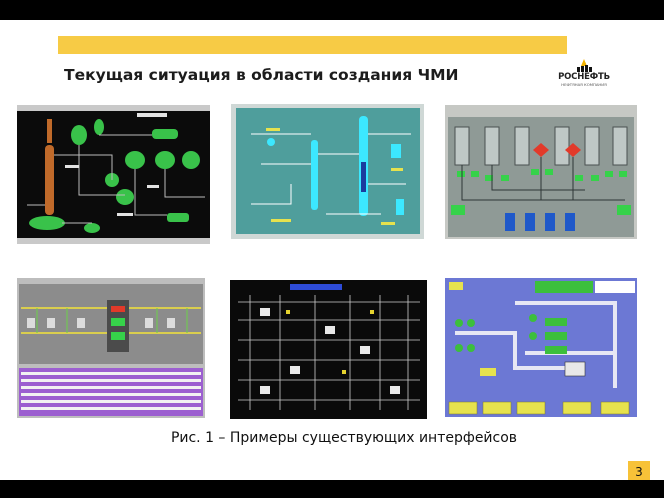 The width and height of the screenshot is (664, 498). I want to click on hmi-blue-conveyor-image, so click(541, 347).